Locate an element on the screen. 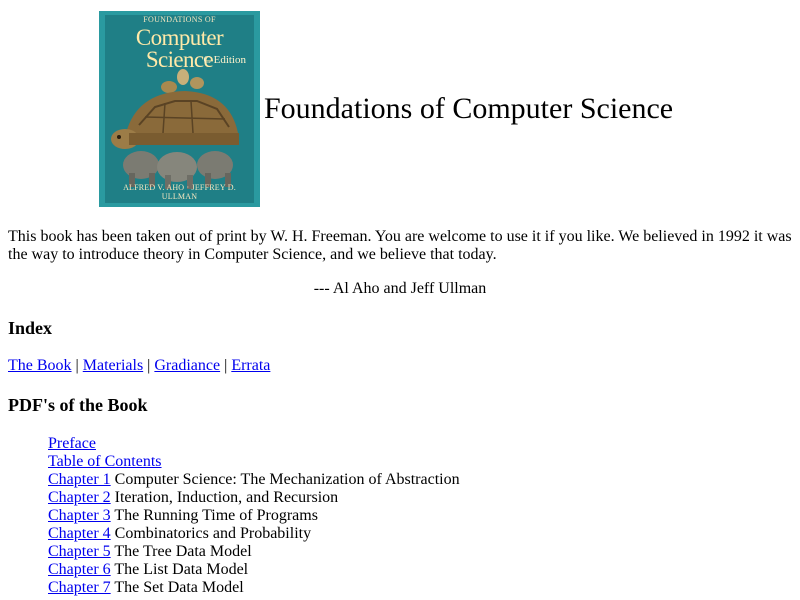 The height and width of the screenshot is (600, 800). pdf-link-table-of-contents: Table of Contents is located at coordinates (105, 461).